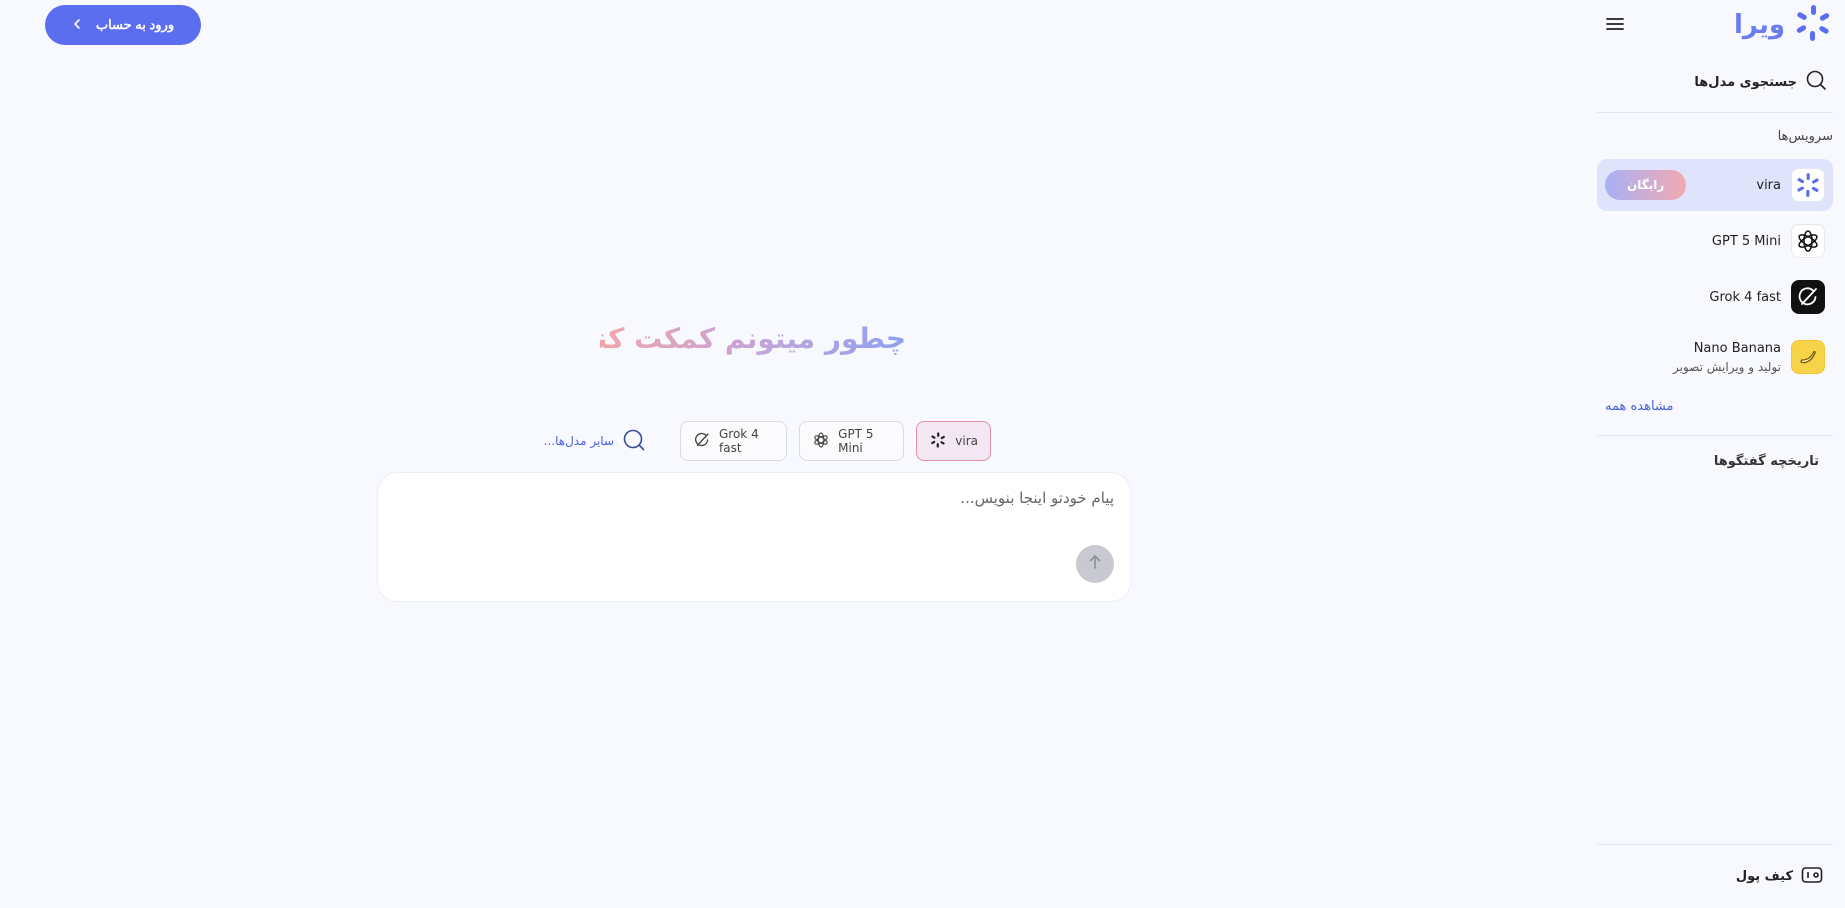 The width and height of the screenshot is (1845, 908). What do you see at coordinates (1805, 136) in the screenshot?
I see `services-title: سرویس‌ها` at bounding box center [1805, 136].